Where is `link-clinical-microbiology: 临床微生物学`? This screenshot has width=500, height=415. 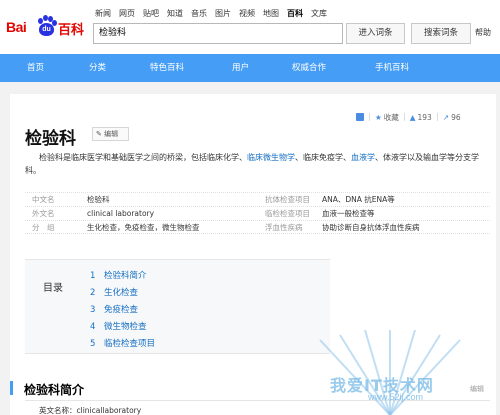
link-clinical-microbiology: 临床微生物学 is located at coordinates (271, 157).